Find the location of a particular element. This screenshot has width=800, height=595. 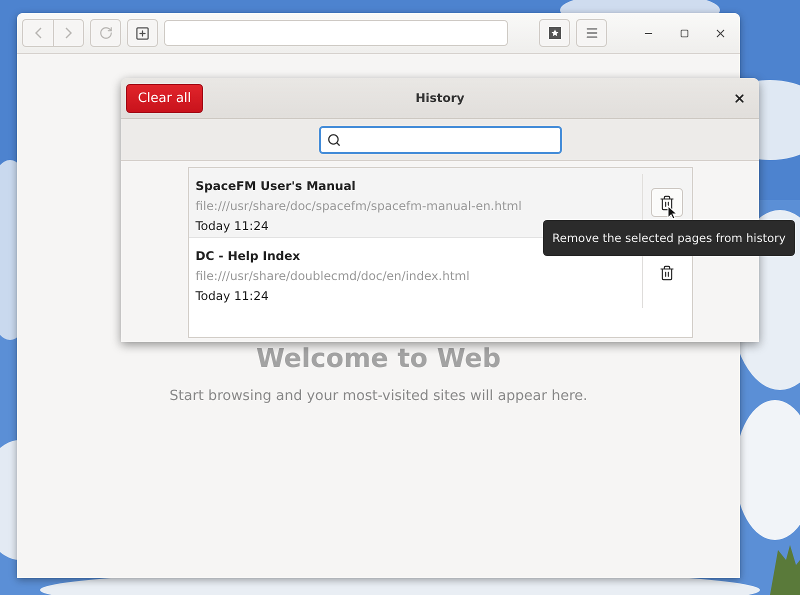

maximize-icon is located at coordinates (684, 33).